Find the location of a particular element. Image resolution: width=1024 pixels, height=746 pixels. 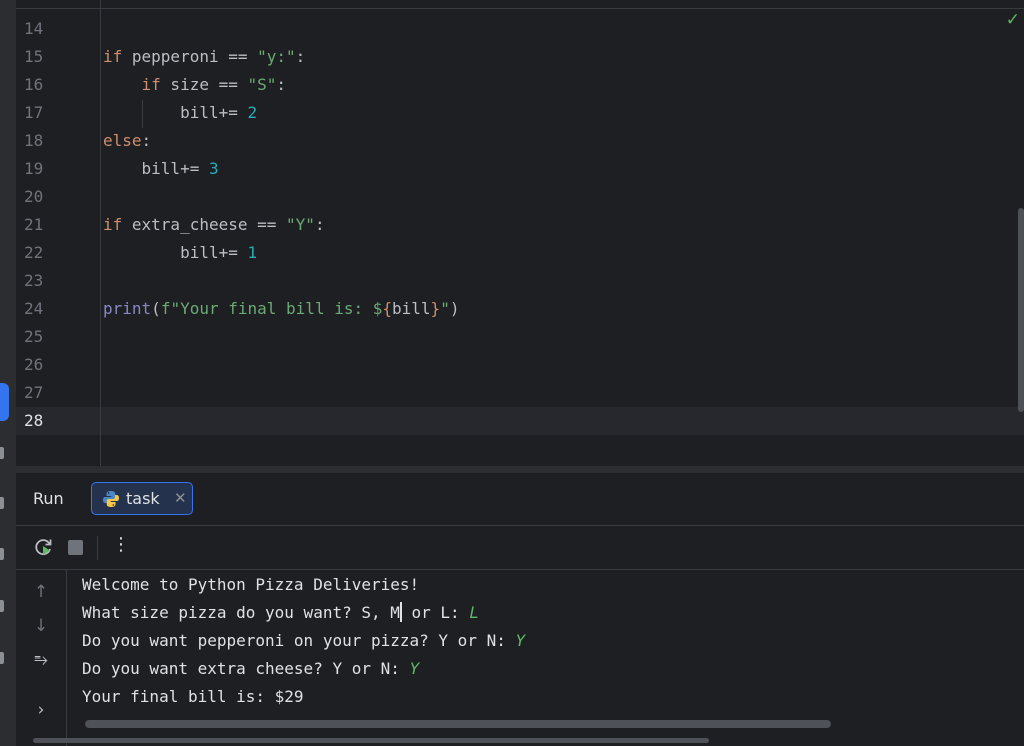

code-token: bill is located at coordinates (411, 308).